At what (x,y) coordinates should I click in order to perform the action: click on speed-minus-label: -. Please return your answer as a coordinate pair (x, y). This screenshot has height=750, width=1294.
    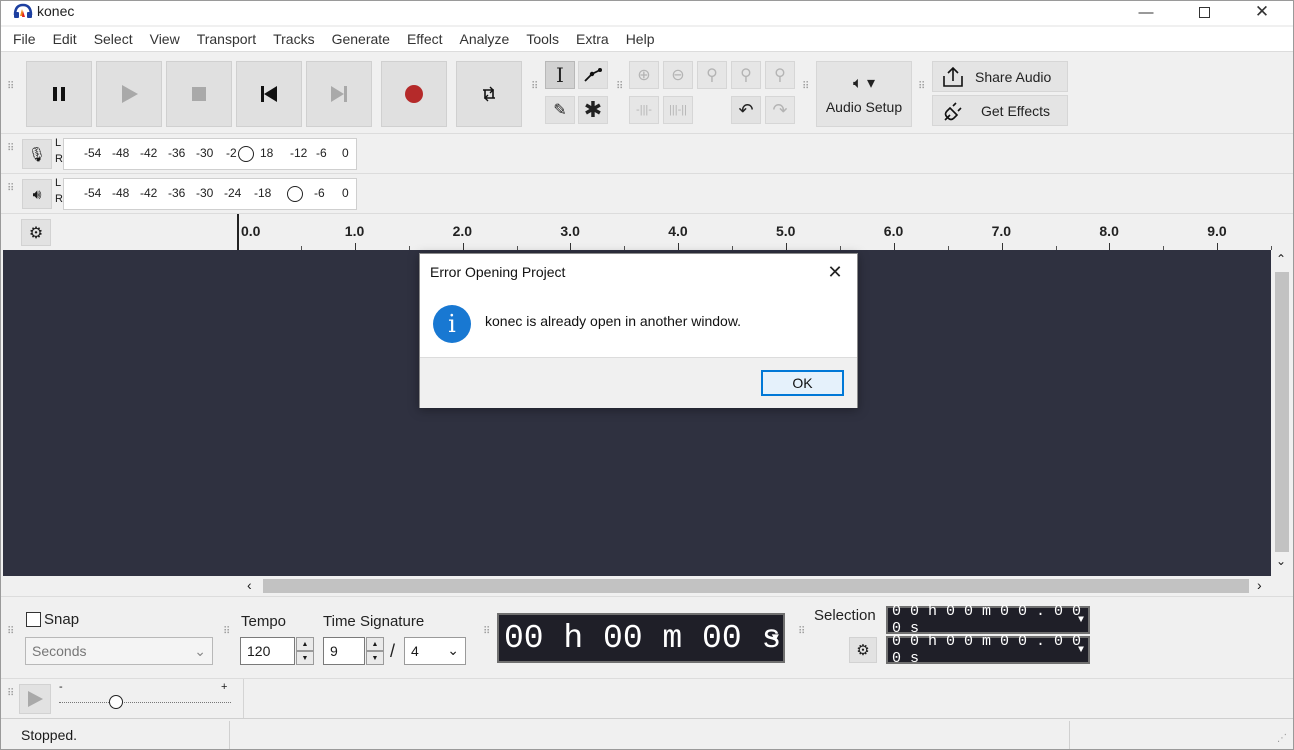
    Looking at the image, I should click on (61, 687).